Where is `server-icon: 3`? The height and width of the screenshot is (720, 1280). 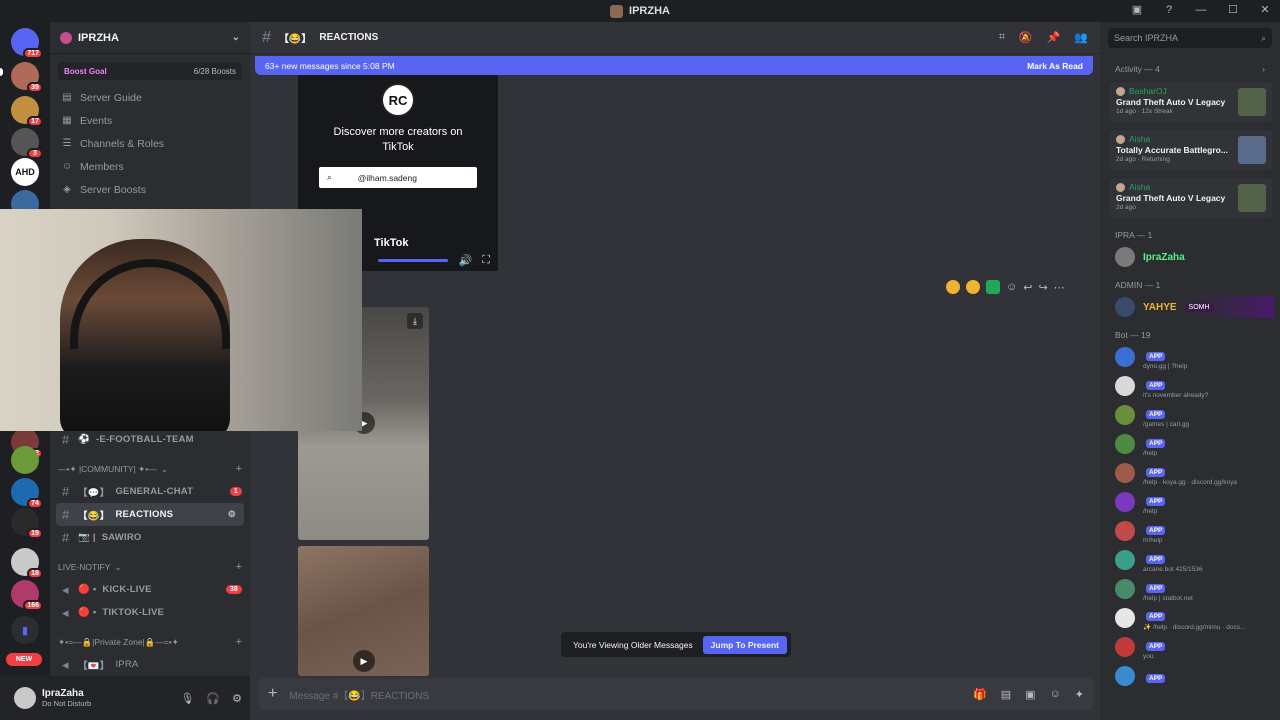
server-icon: 3 is located at coordinates (27, 143).